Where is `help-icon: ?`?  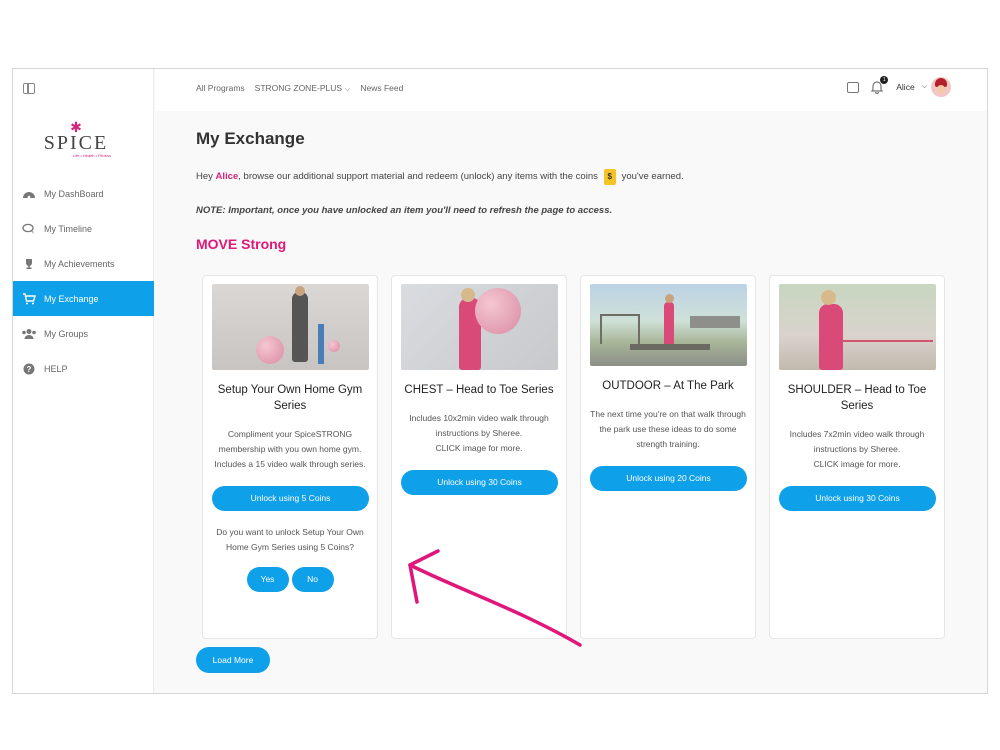
help-icon: ? is located at coordinates (29, 369).